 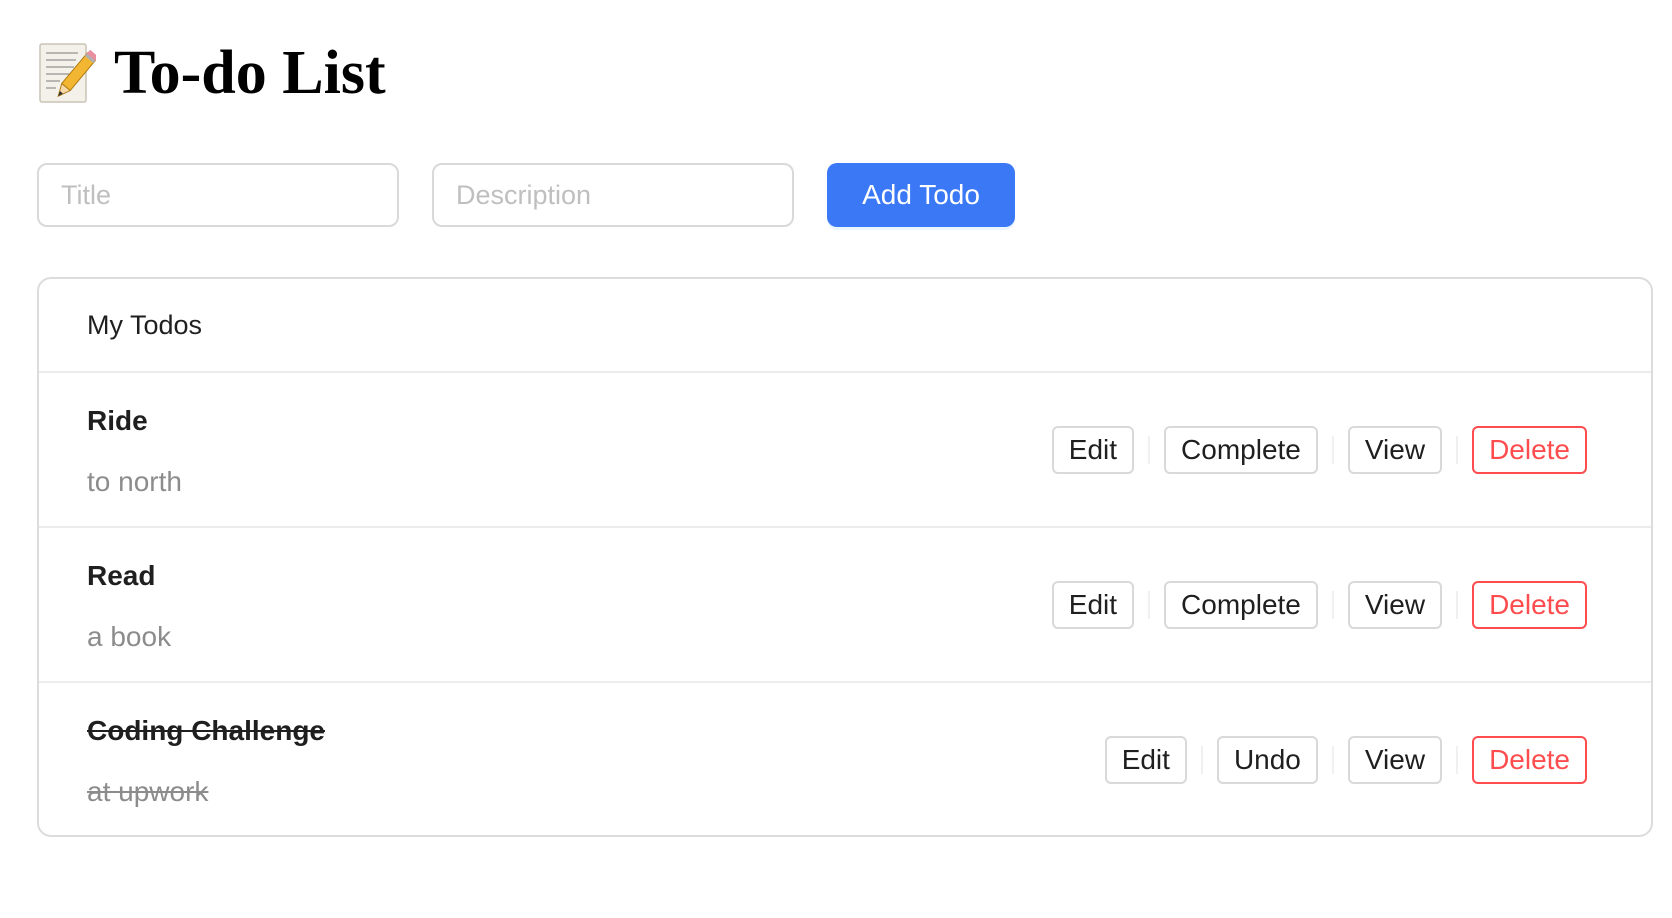 What do you see at coordinates (206, 730) in the screenshot?
I see `todo-title: Coding Challenge` at bounding box center [206, 730].